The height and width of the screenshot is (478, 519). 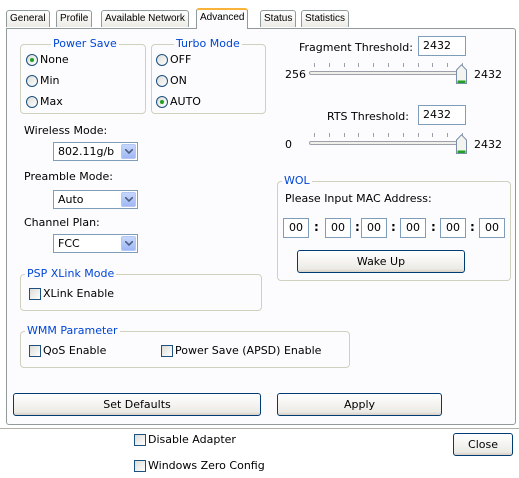 I want to click on mac-octet-1-input: 00, so click(x=296, y=228).